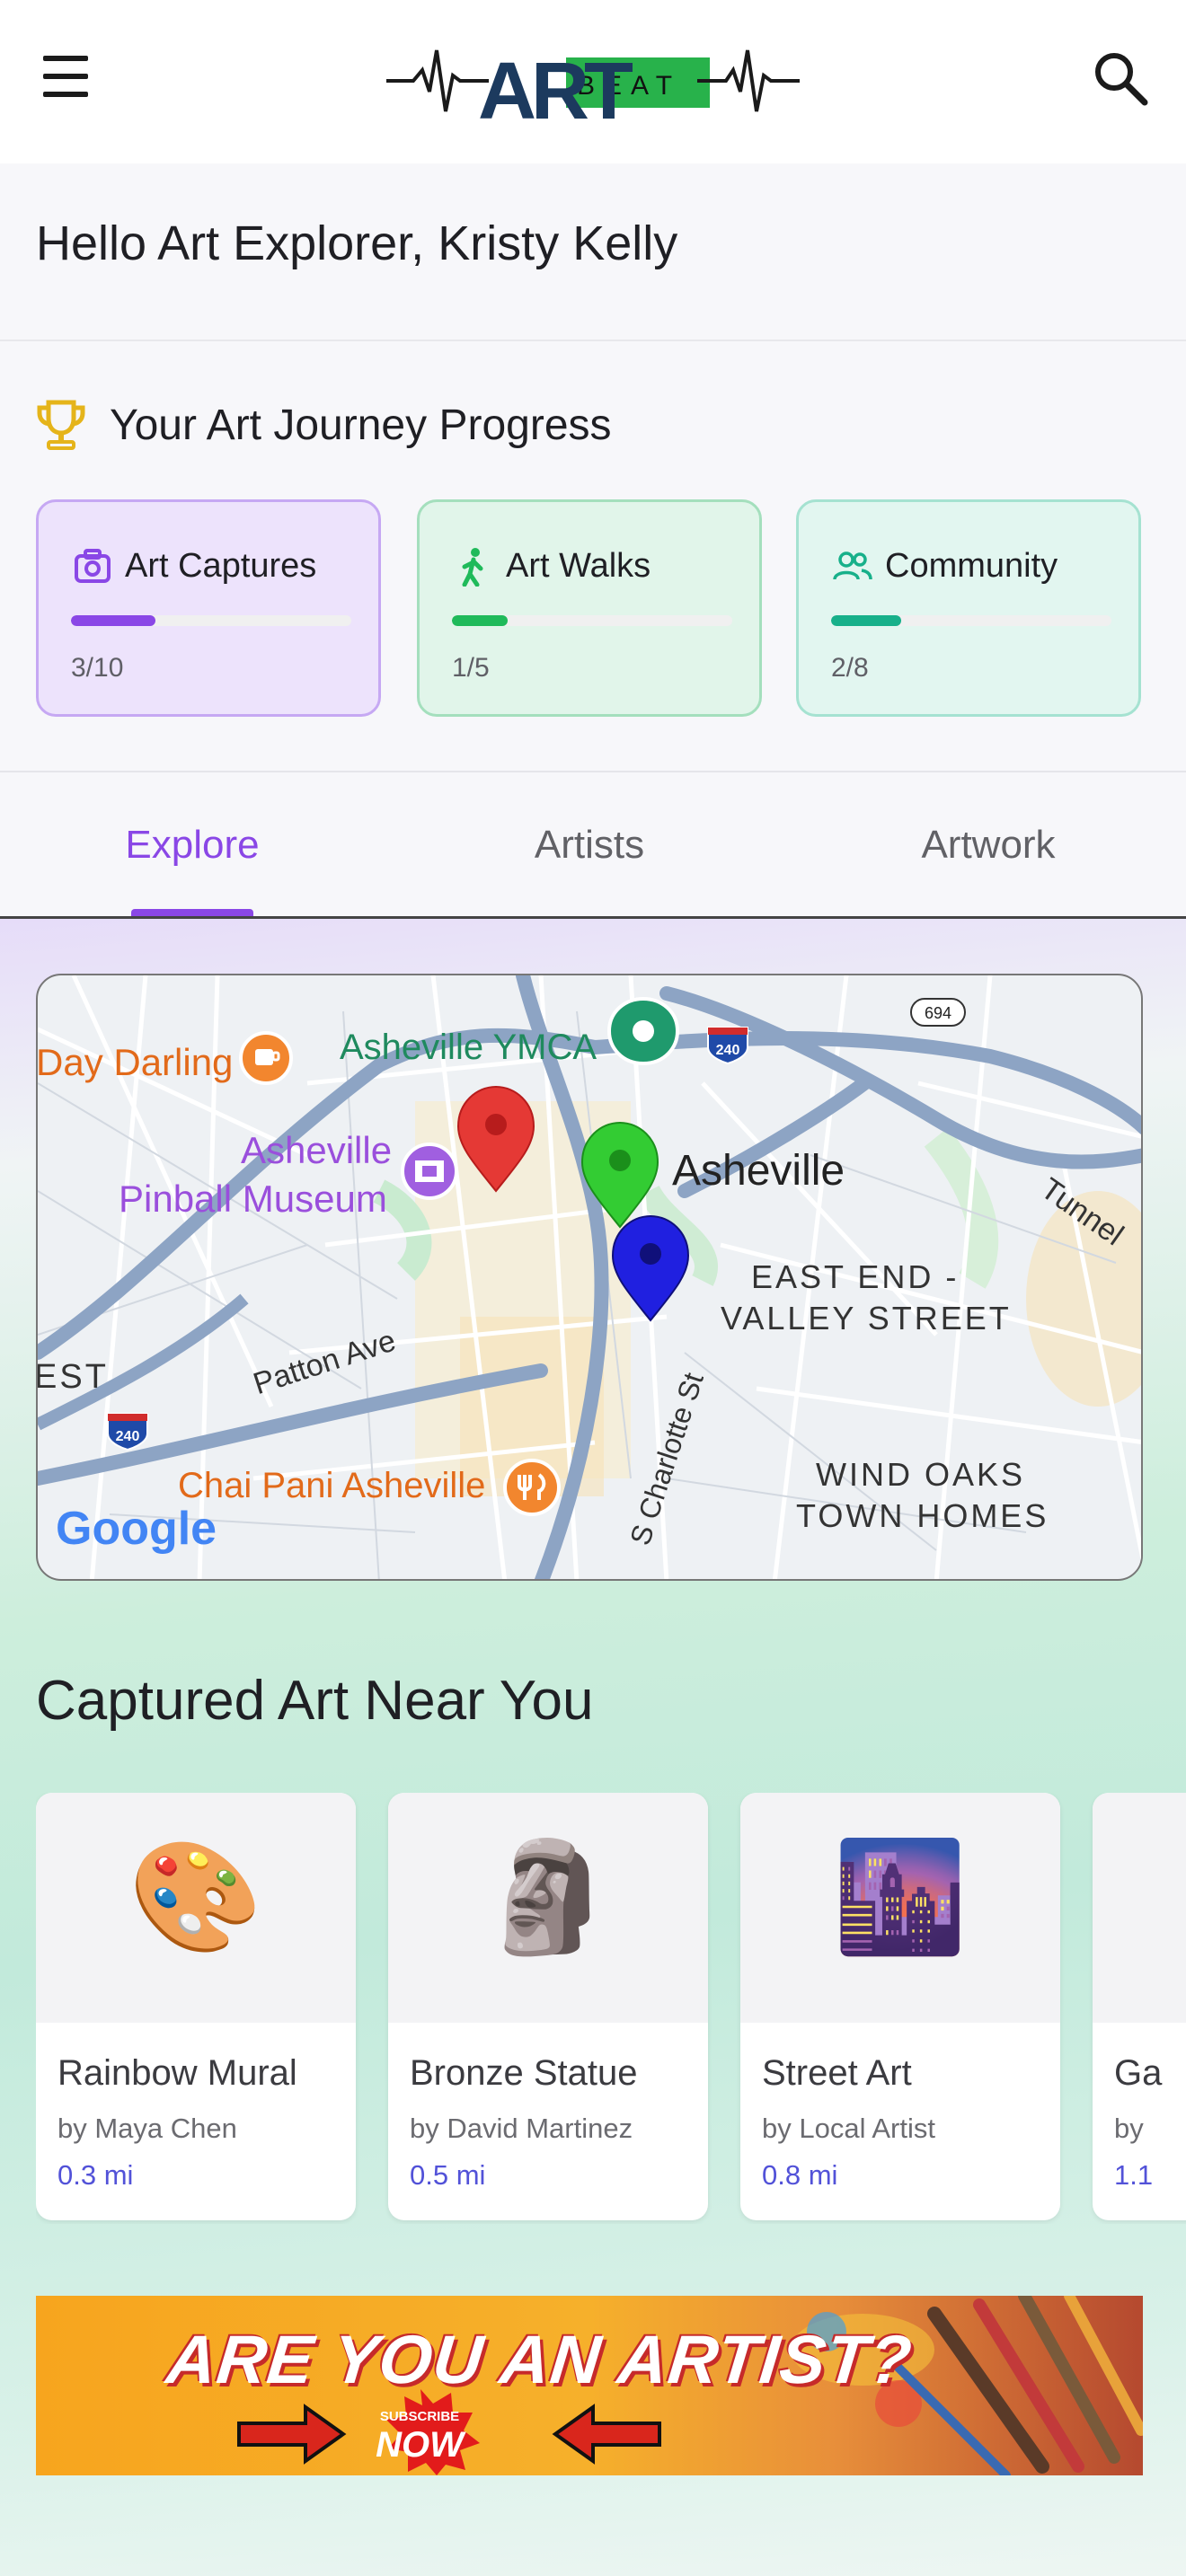 This screenshot has width=1186, height=2576. I want to click on tab-bar: Explore Artists Artwork, so click(593, 845).